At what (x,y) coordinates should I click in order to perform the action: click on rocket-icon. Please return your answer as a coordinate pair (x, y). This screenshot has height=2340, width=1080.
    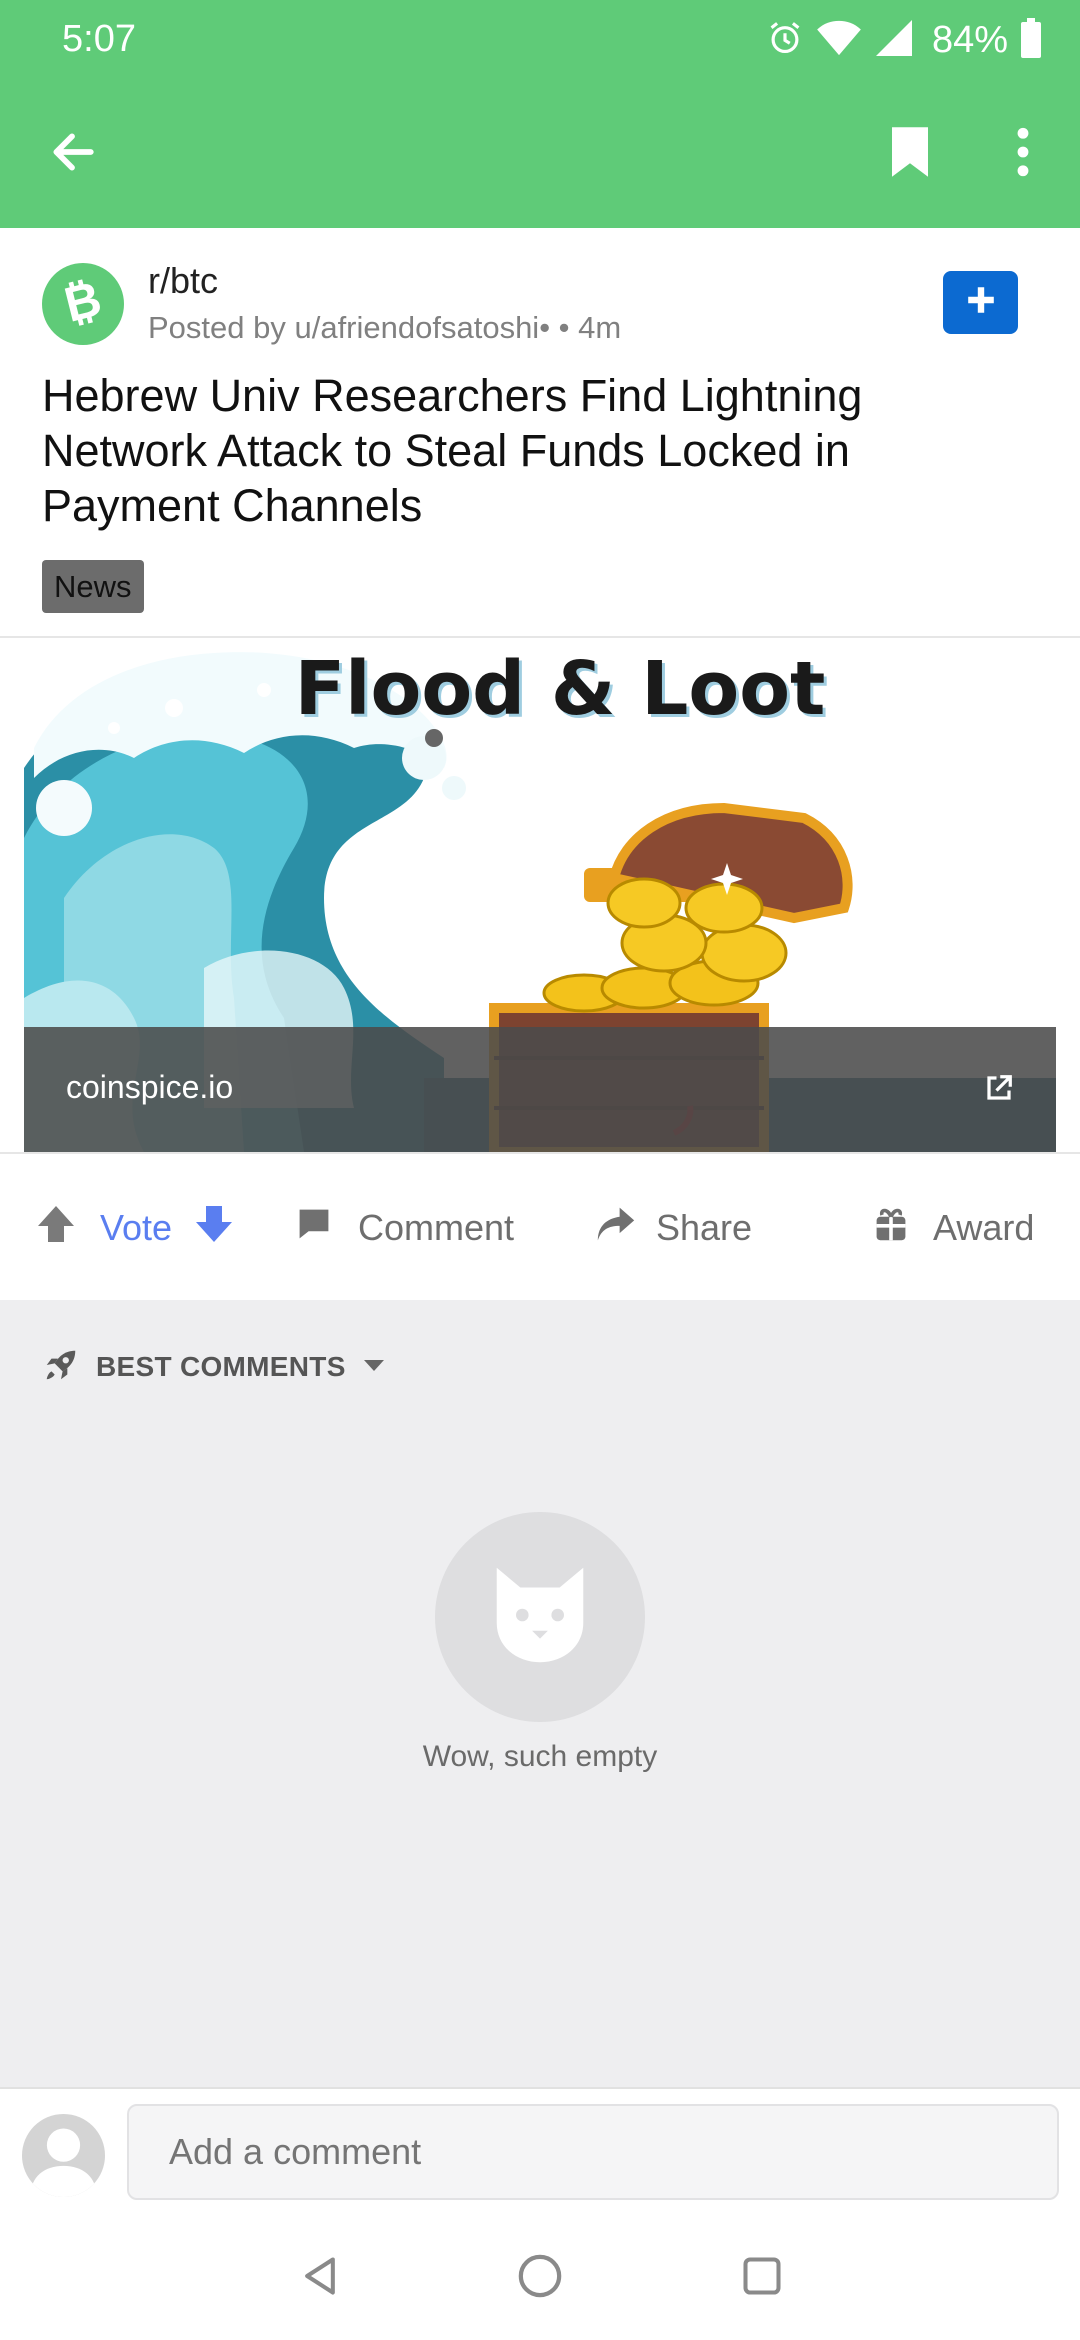
    Looking at the image, I should click on (61, 1367).